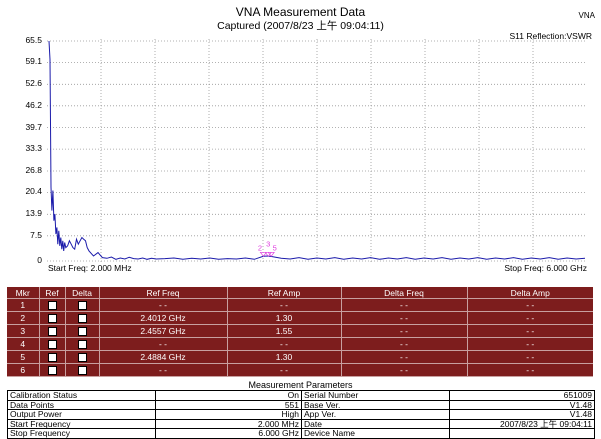 The width and height of the screenshot is (601, 439). Describe the element at coordinates (90, 268) in the screenshot. I see `start-freq-label: Start Freq: 2.000 MHz` at that location.